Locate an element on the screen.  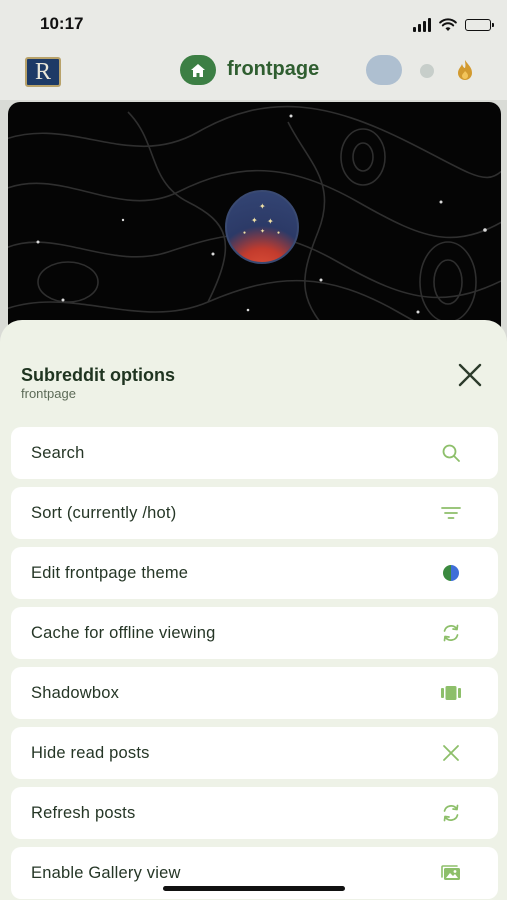
option-label: Edit frontpage theme is located at coordinates (110, 572).